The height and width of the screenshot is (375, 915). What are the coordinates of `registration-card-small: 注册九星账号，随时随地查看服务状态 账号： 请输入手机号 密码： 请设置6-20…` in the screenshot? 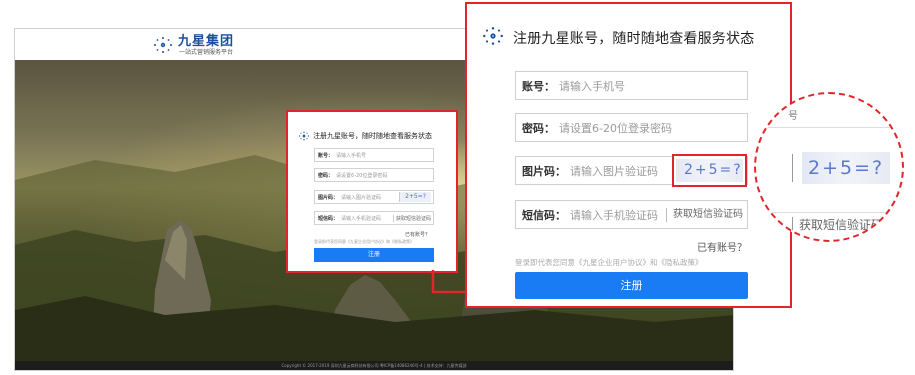 It's located at (372, 191).